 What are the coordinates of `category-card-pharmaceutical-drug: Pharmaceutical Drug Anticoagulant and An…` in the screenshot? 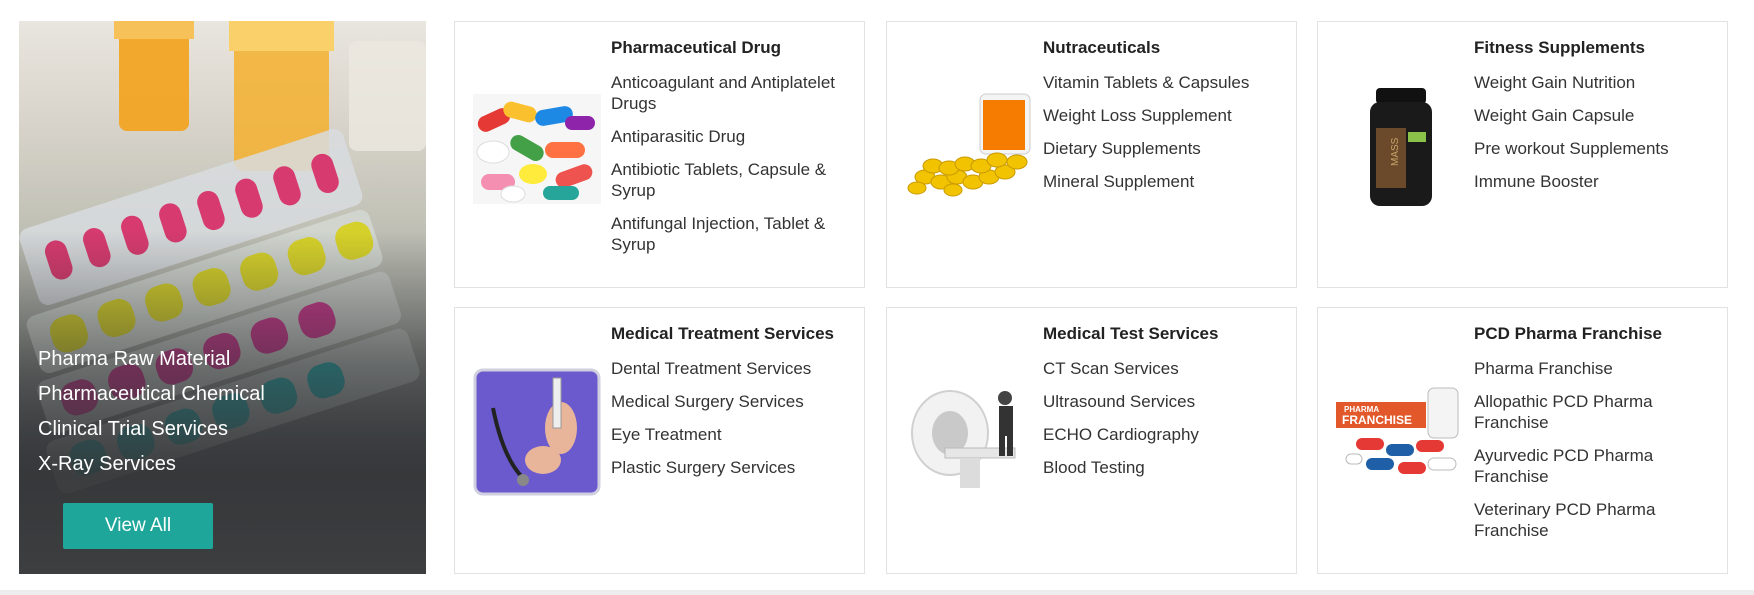 It's located at (659, 154).